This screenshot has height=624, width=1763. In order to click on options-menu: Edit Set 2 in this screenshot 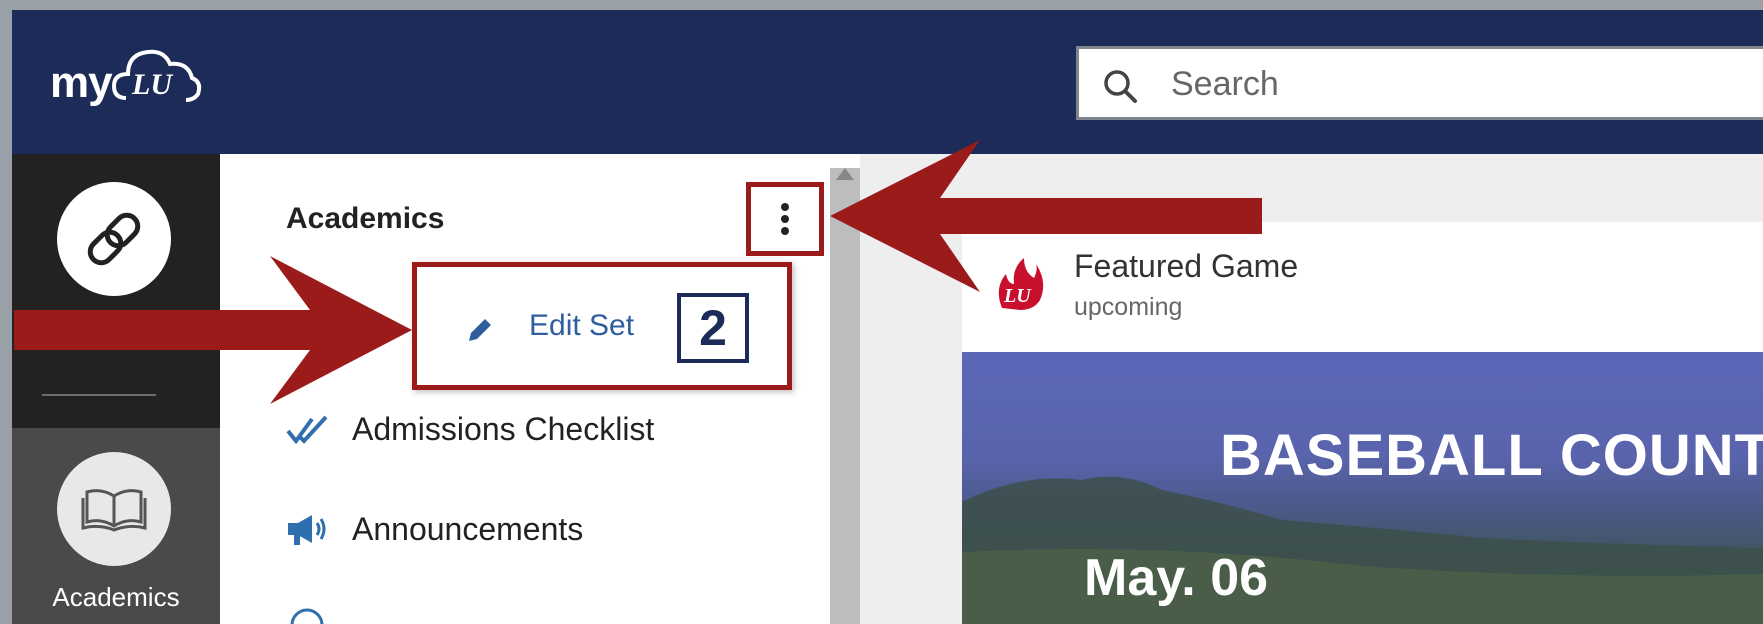, I will do `click(602, 326)`.